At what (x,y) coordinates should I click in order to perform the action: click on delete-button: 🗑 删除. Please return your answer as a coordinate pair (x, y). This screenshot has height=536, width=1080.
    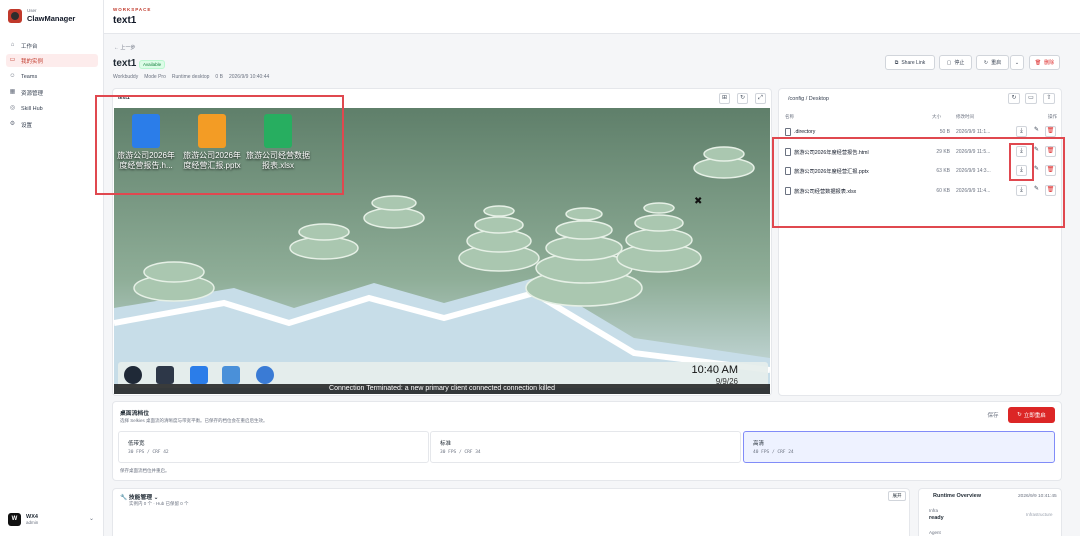
    Looking at the image, I should click on (1044, 62).